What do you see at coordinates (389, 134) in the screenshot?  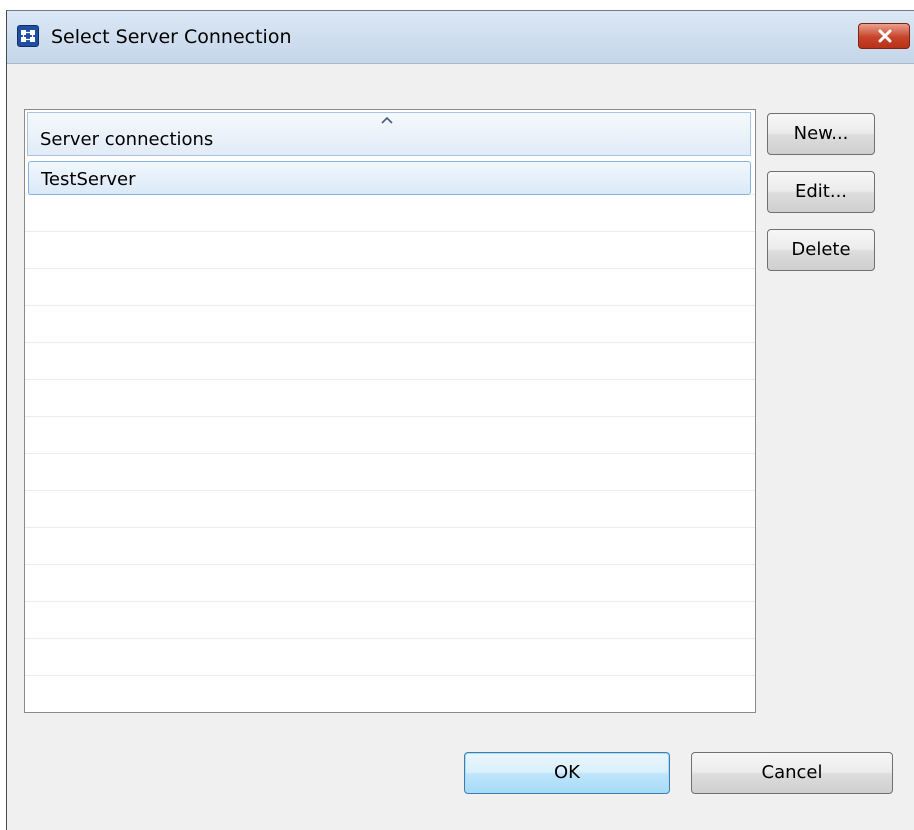 I see `column-header-server-connections: Server connections` at bounding box center [389, 134].